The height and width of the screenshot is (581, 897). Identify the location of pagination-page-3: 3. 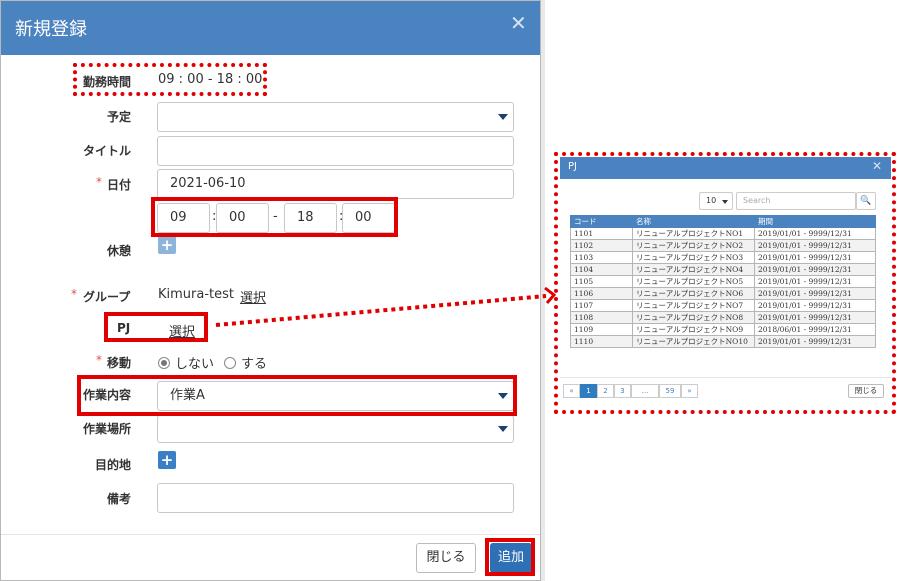
(622, 391).